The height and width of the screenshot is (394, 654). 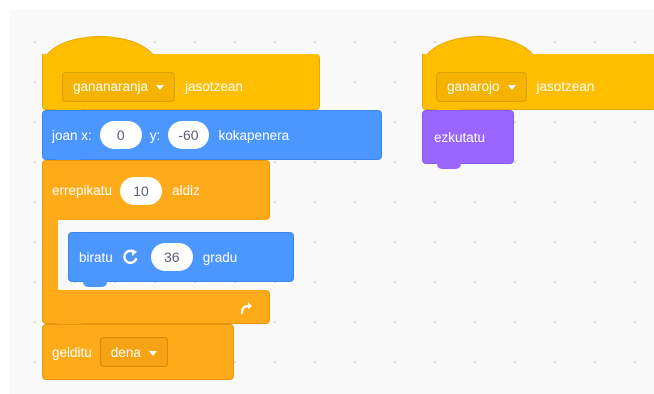 I want to click on when-receive-block: gananaranja jasotzean, so click(x=181, y=84).